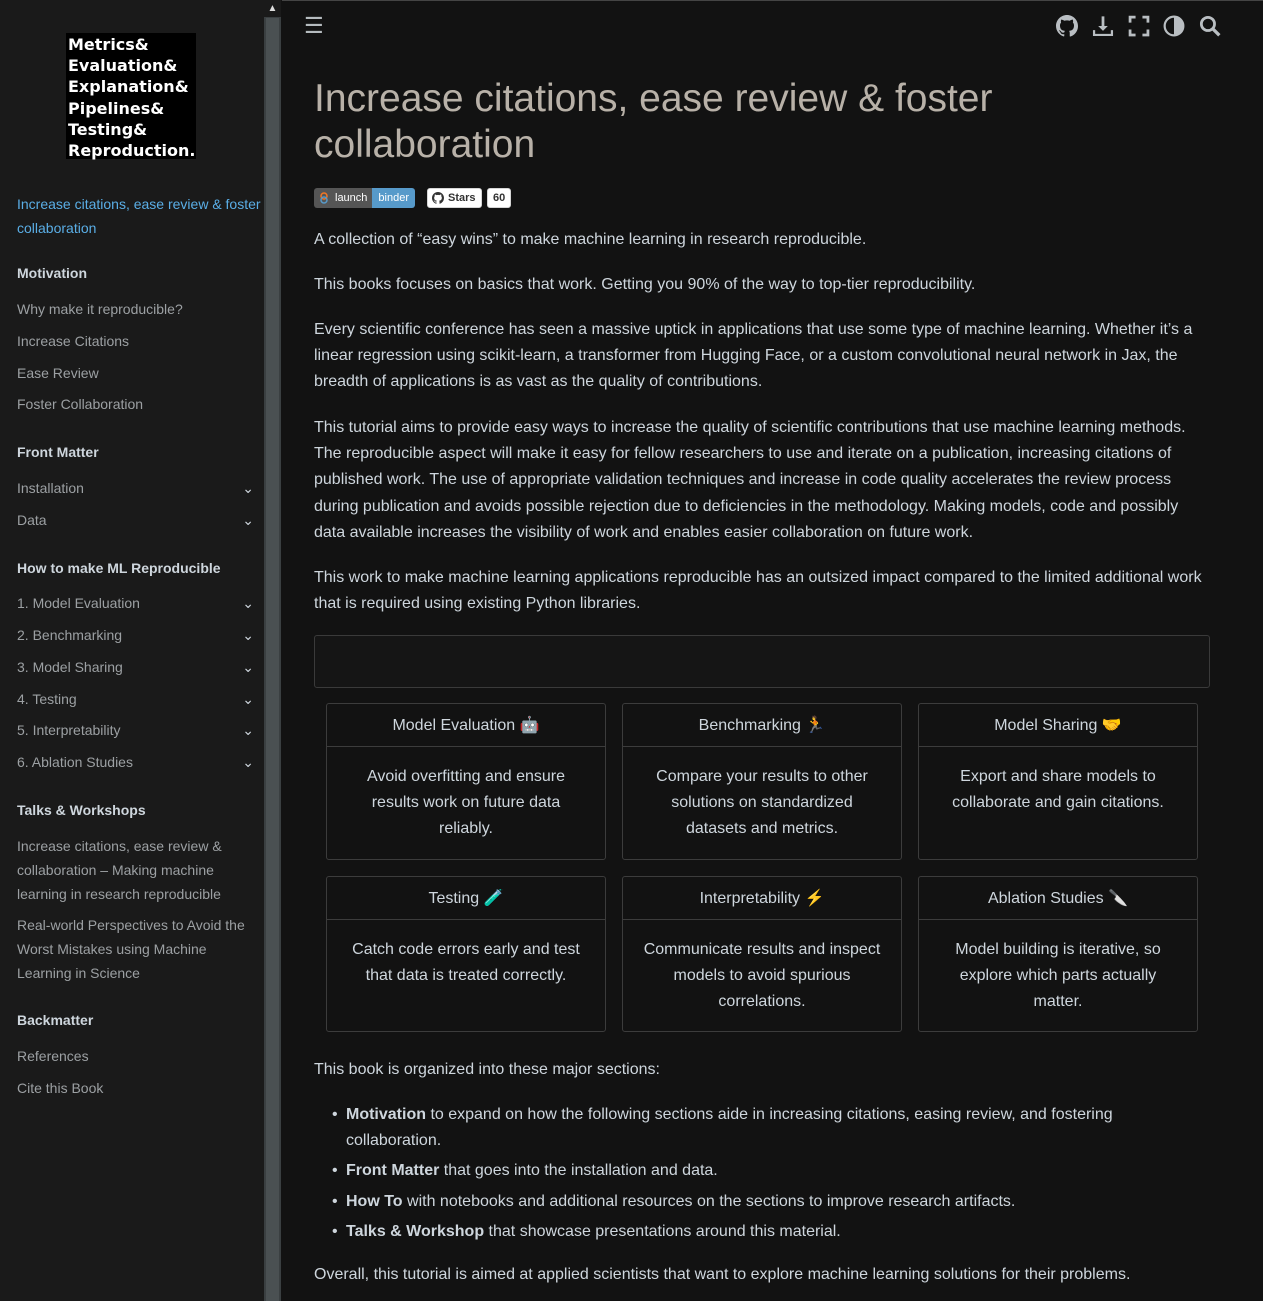  Describe the element at coordinates (364, 198) in the screenshot. I see `binder-badge: launch binder` at that location.